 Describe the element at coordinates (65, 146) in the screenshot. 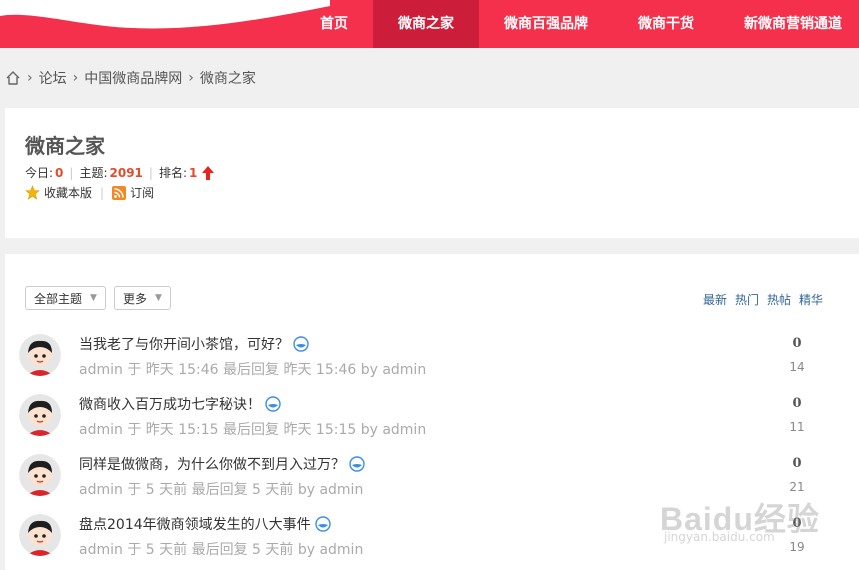

I see `forum-title: 微商之家` at that location.